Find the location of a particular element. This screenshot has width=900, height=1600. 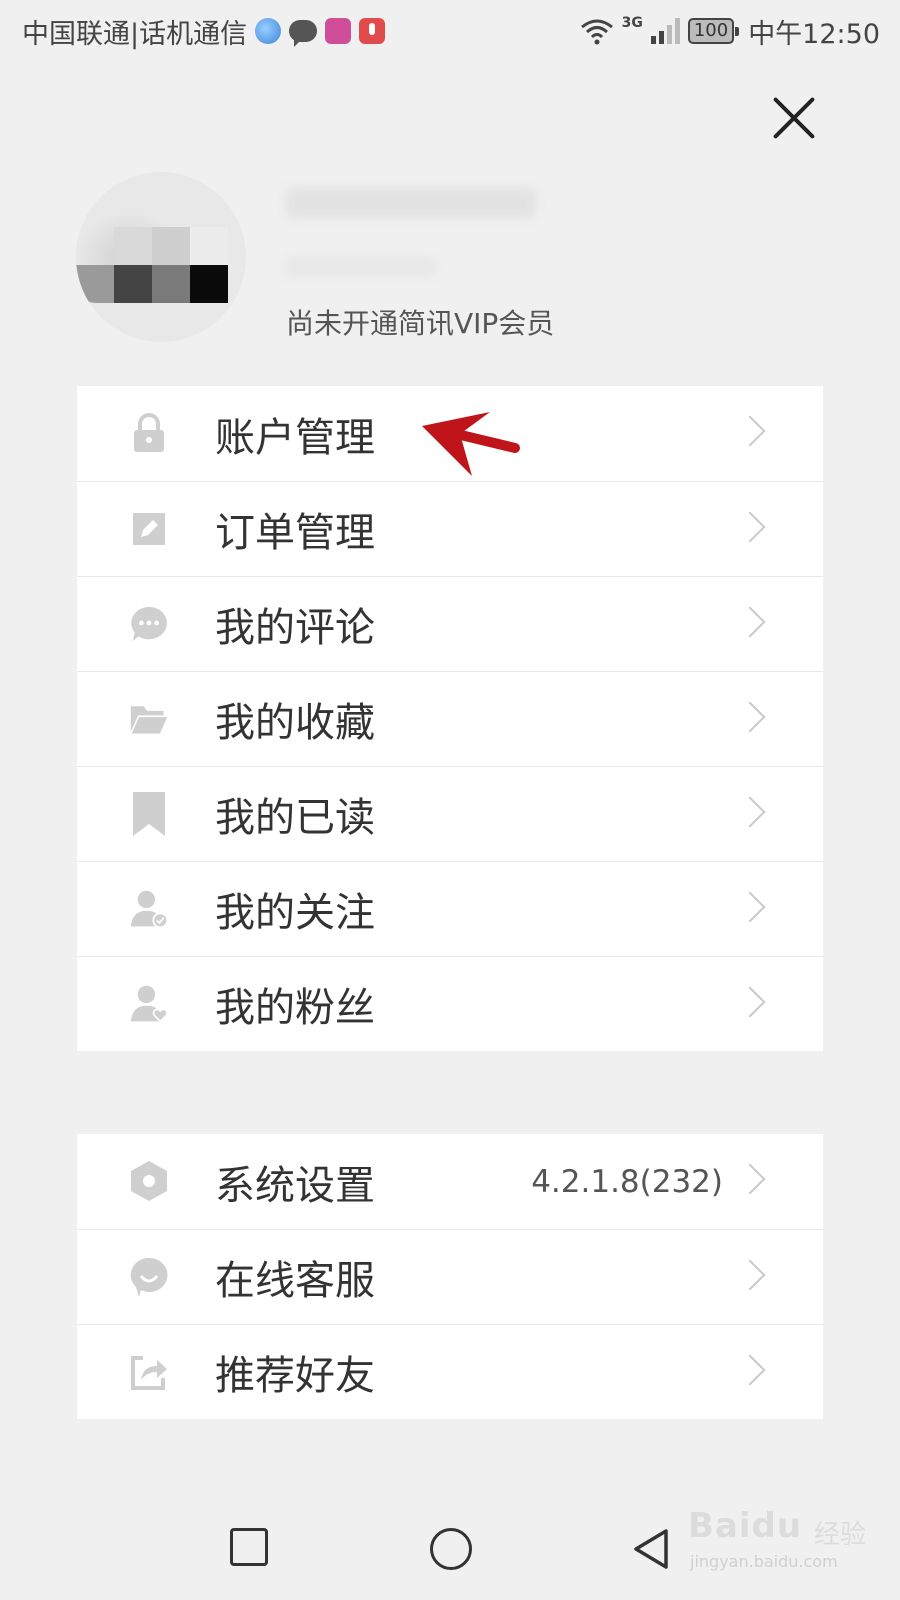

menu-item-label: 系统设置 is located at coordinates (295, 1185).